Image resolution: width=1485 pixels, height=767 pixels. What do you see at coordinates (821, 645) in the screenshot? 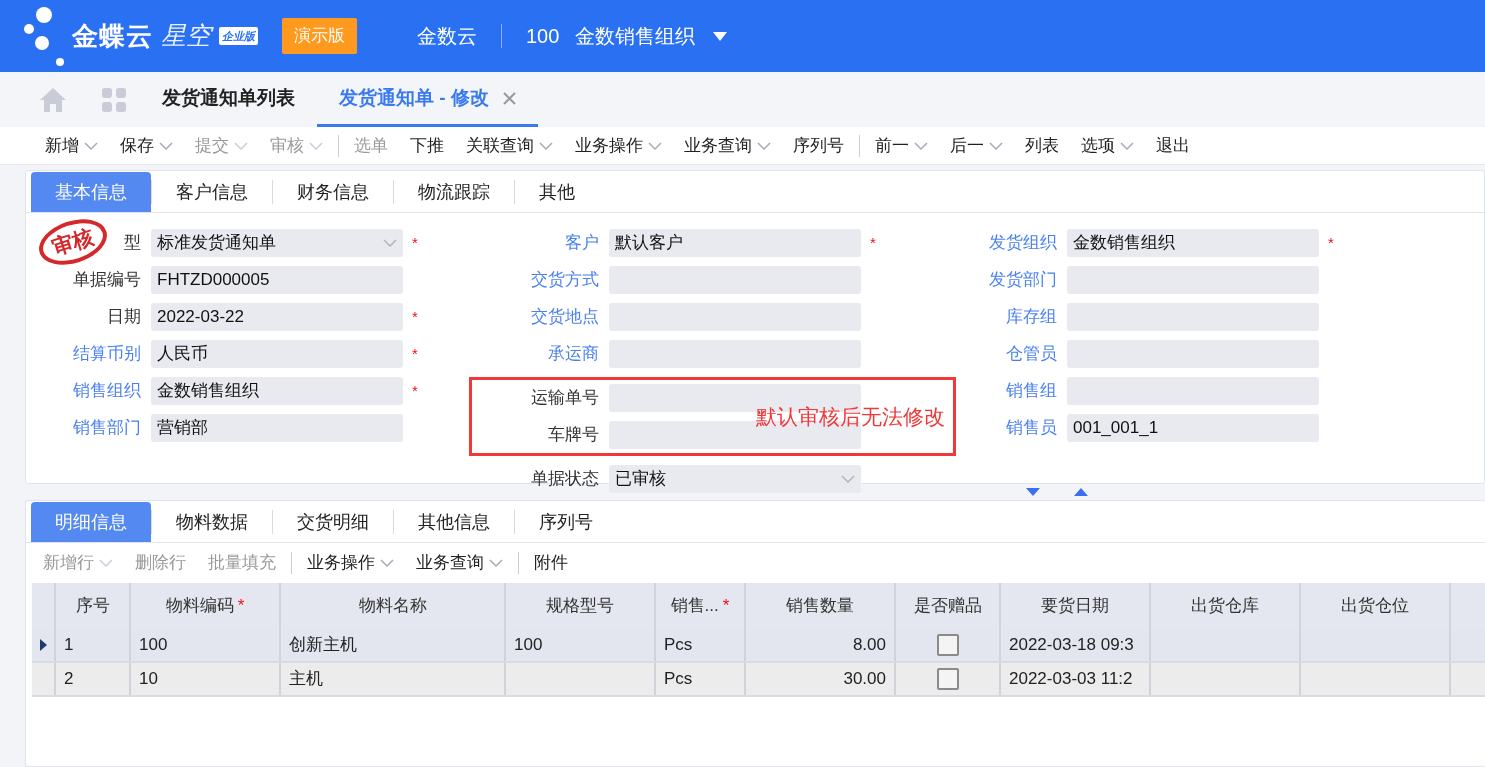
I see `table-cell: 8.00` at bounding box center [821, 645].